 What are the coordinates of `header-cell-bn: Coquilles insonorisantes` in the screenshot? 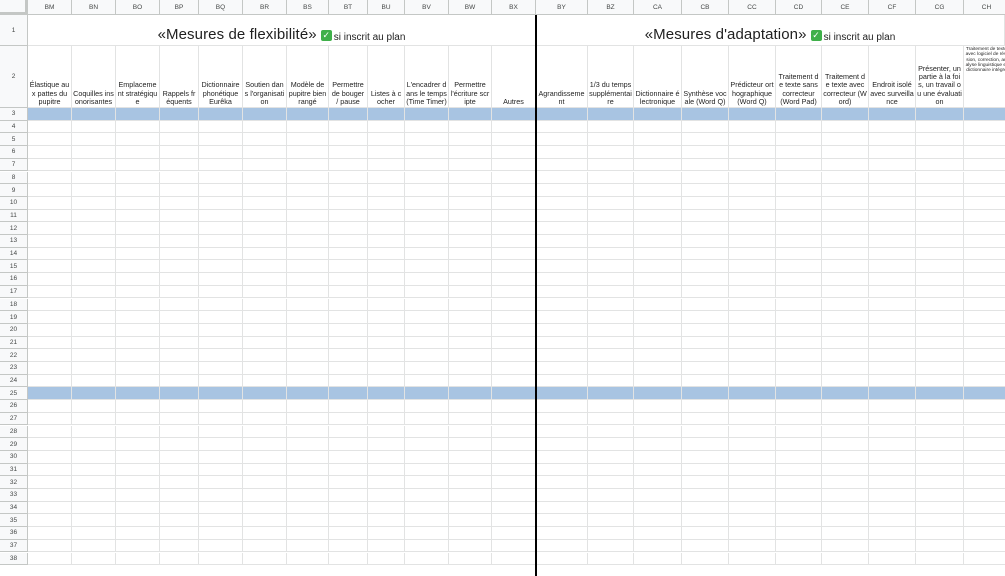 It's located at (94, 77).